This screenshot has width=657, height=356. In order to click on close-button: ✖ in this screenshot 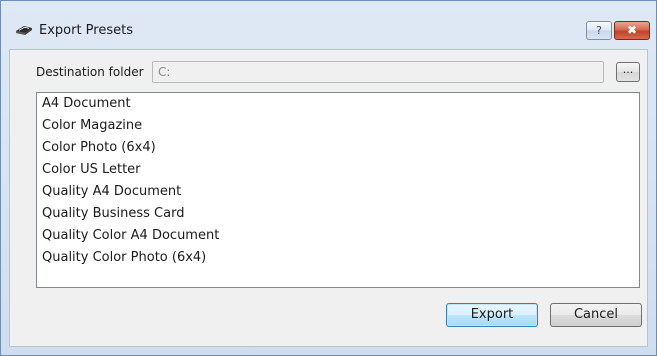, I will do `click(632, 30)`.